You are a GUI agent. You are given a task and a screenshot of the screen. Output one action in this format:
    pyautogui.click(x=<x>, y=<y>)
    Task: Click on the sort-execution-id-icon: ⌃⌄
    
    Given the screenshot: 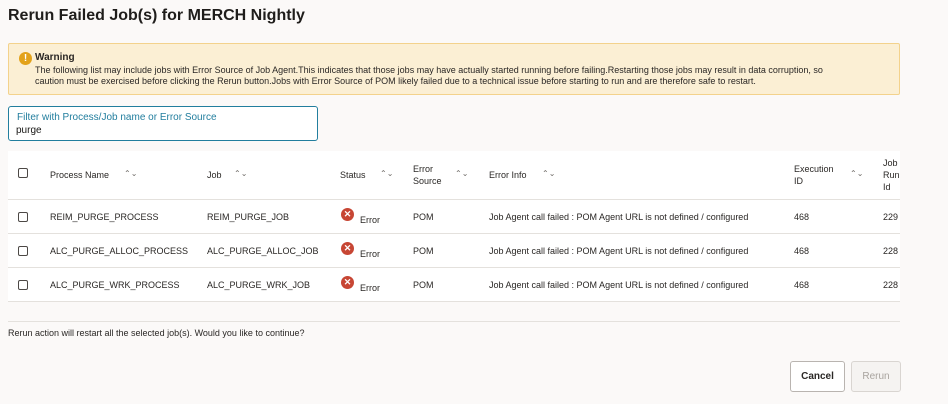 What is the action you would take?
    pyautogui.click(x=856, y=174)
    